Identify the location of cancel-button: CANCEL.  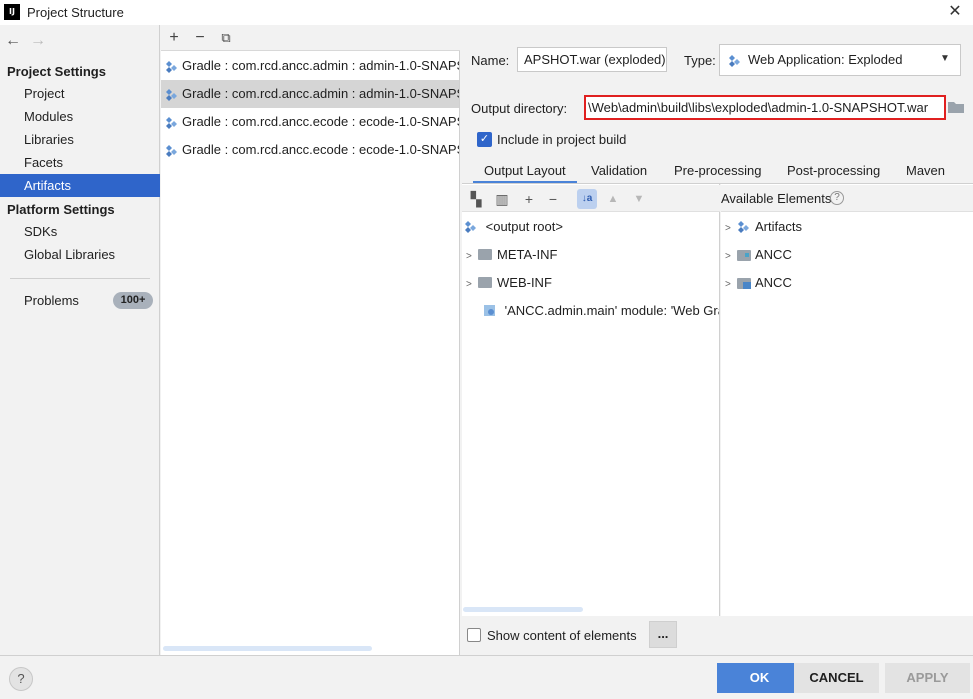
(836, 678).